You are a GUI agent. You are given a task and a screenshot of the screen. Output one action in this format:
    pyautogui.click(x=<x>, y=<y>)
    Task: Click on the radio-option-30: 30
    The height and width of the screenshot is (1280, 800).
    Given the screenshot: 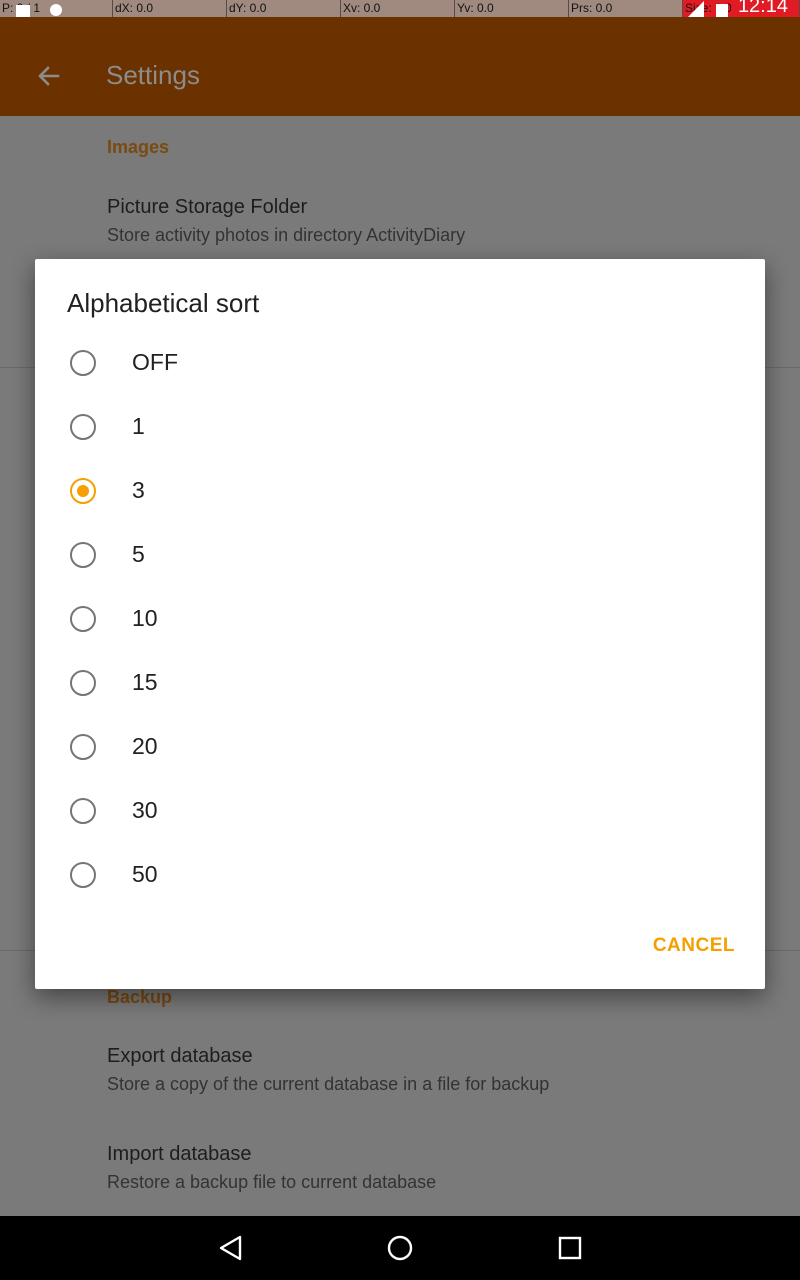 What is the action you would take?
    pyautogui.click(x=400, y=811)
    